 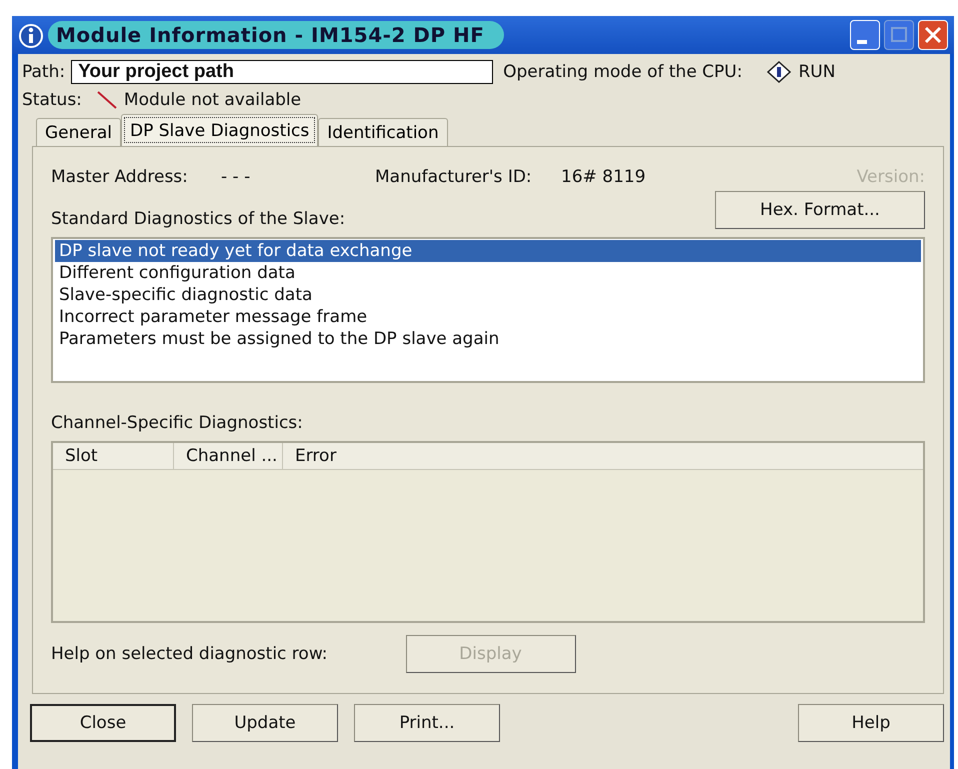 I want to click on info-icon, so click(x=31, y=35).